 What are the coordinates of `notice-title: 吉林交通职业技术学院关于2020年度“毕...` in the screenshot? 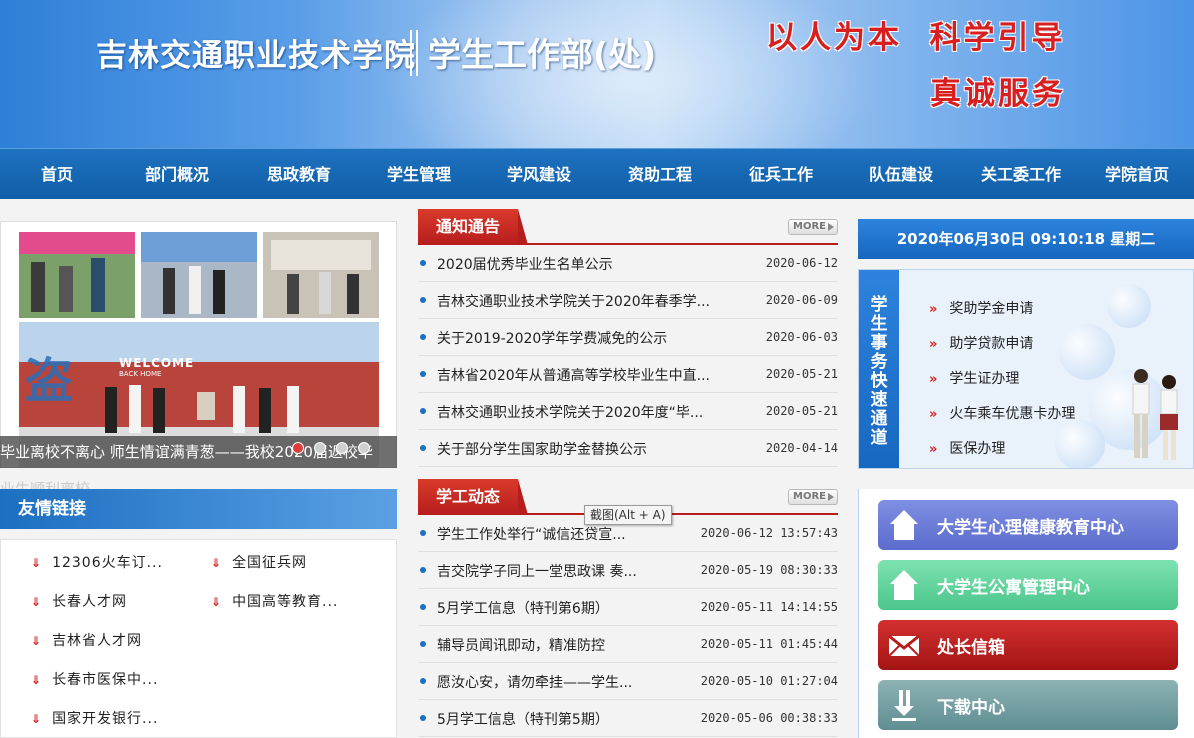 It's located at (570, 413).